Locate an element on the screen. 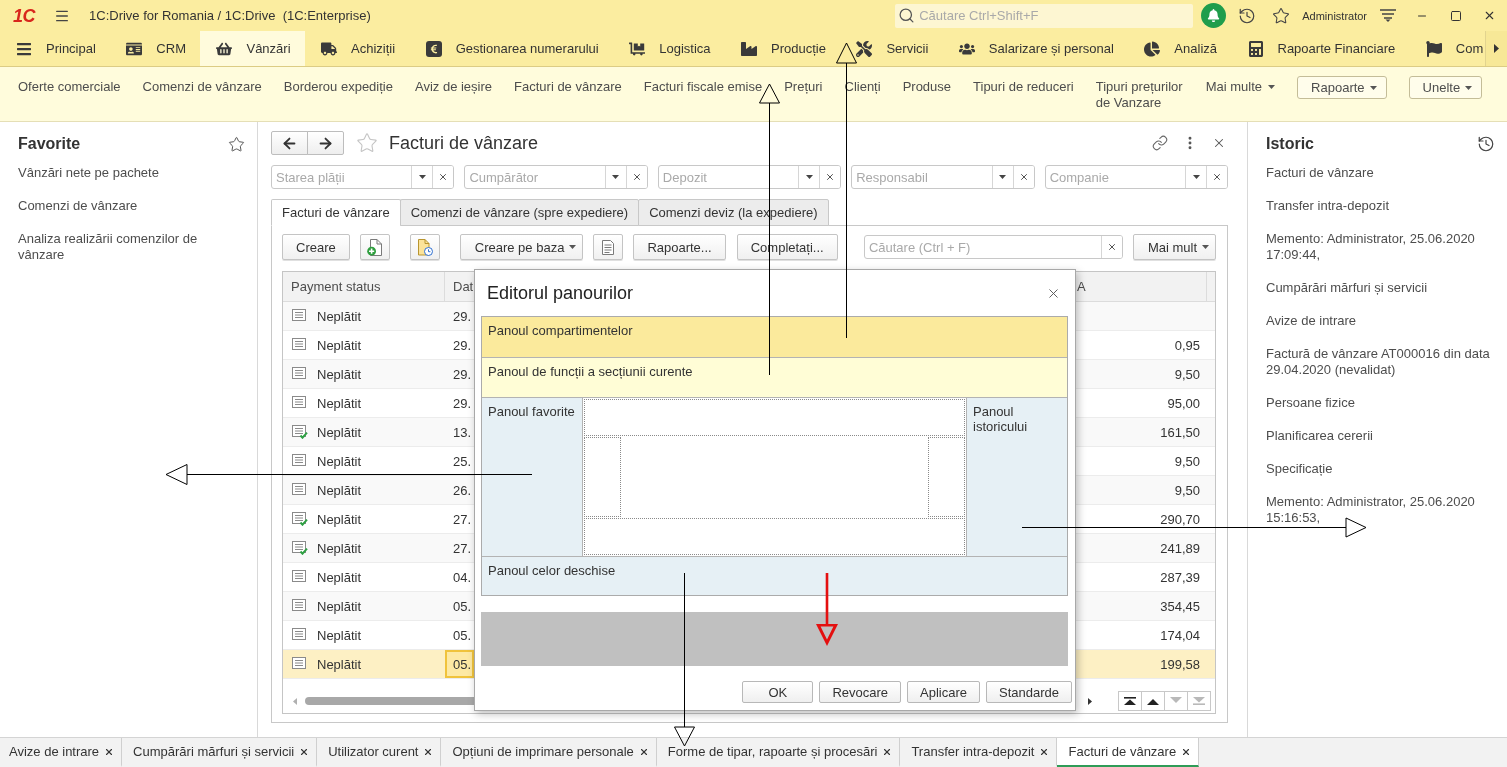 The image size is (1507, 767). section-tab: Producție is located at coordinates (783, 48).